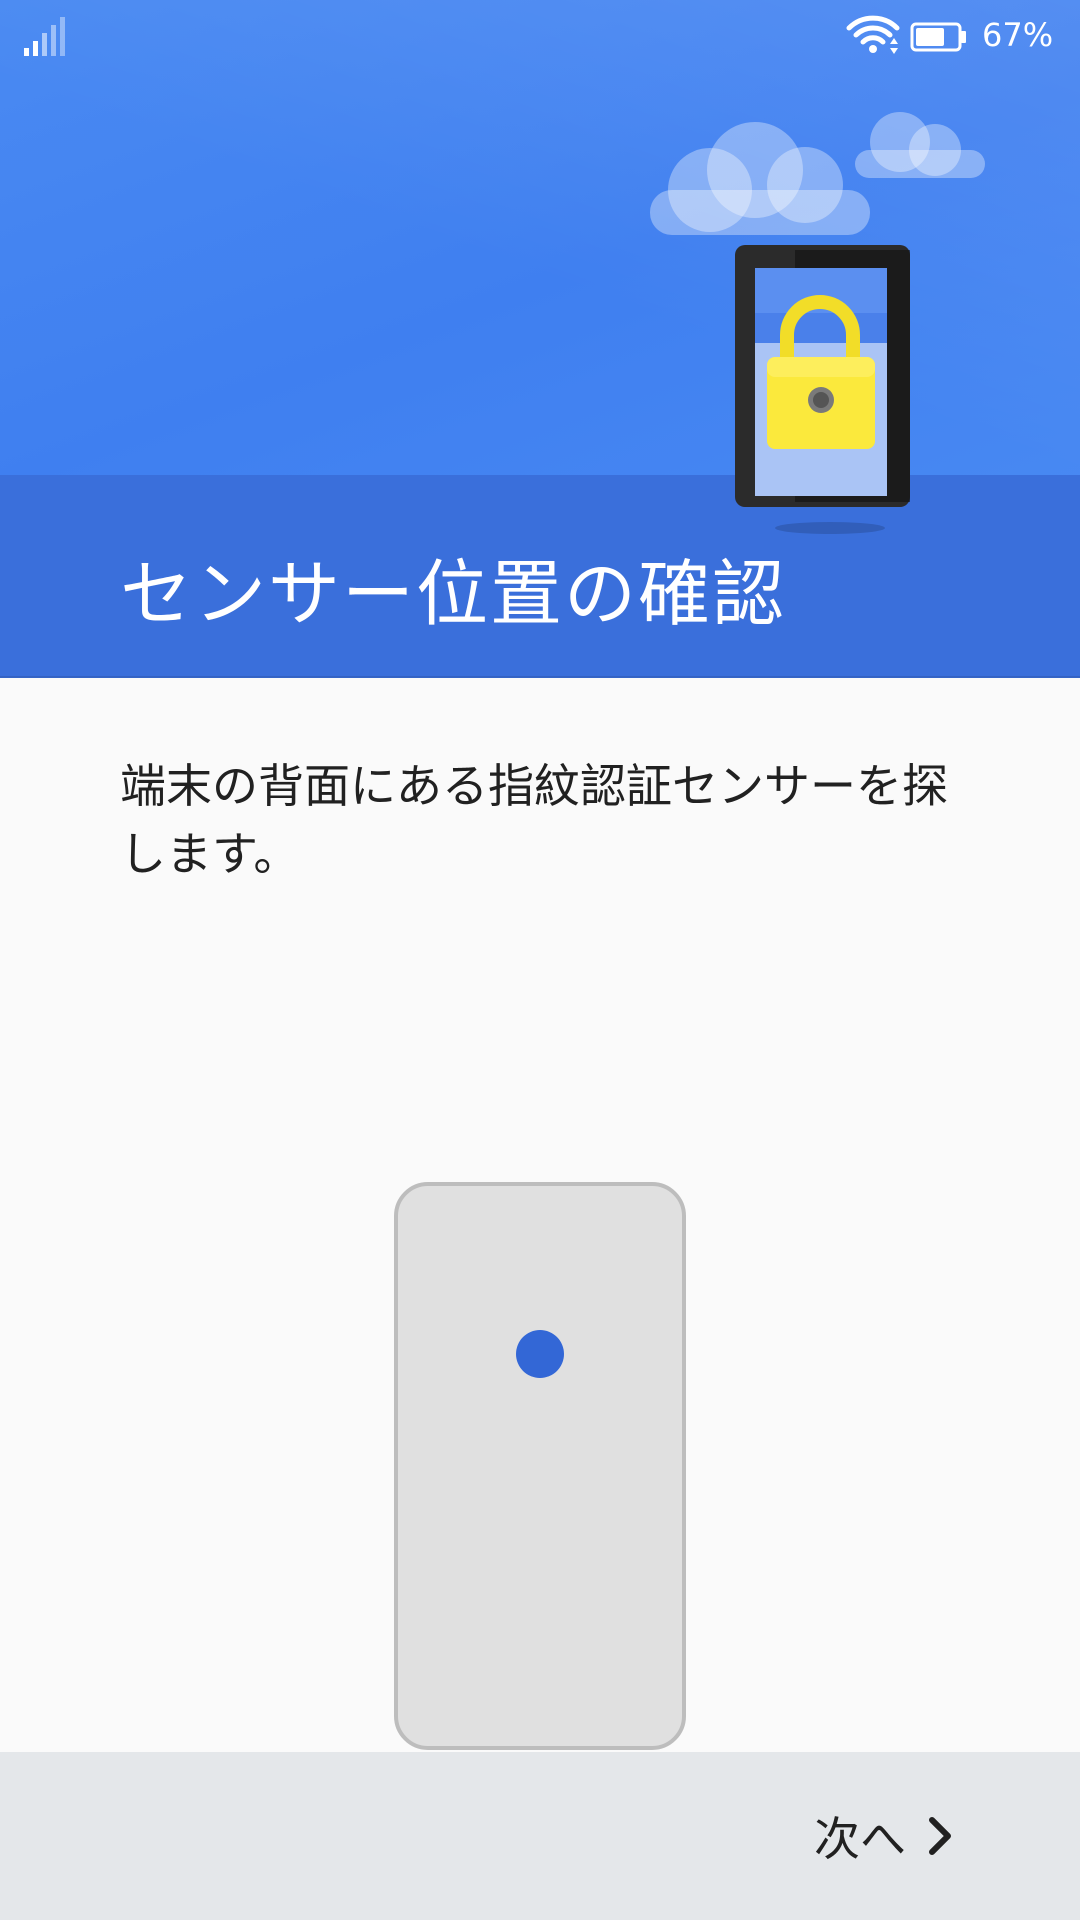 This screenshot has width=1080, height=1920. What do you see at coordinates (938, 37) in the screenshot?
I see `battery-icon` at bounding box center [938, 37].